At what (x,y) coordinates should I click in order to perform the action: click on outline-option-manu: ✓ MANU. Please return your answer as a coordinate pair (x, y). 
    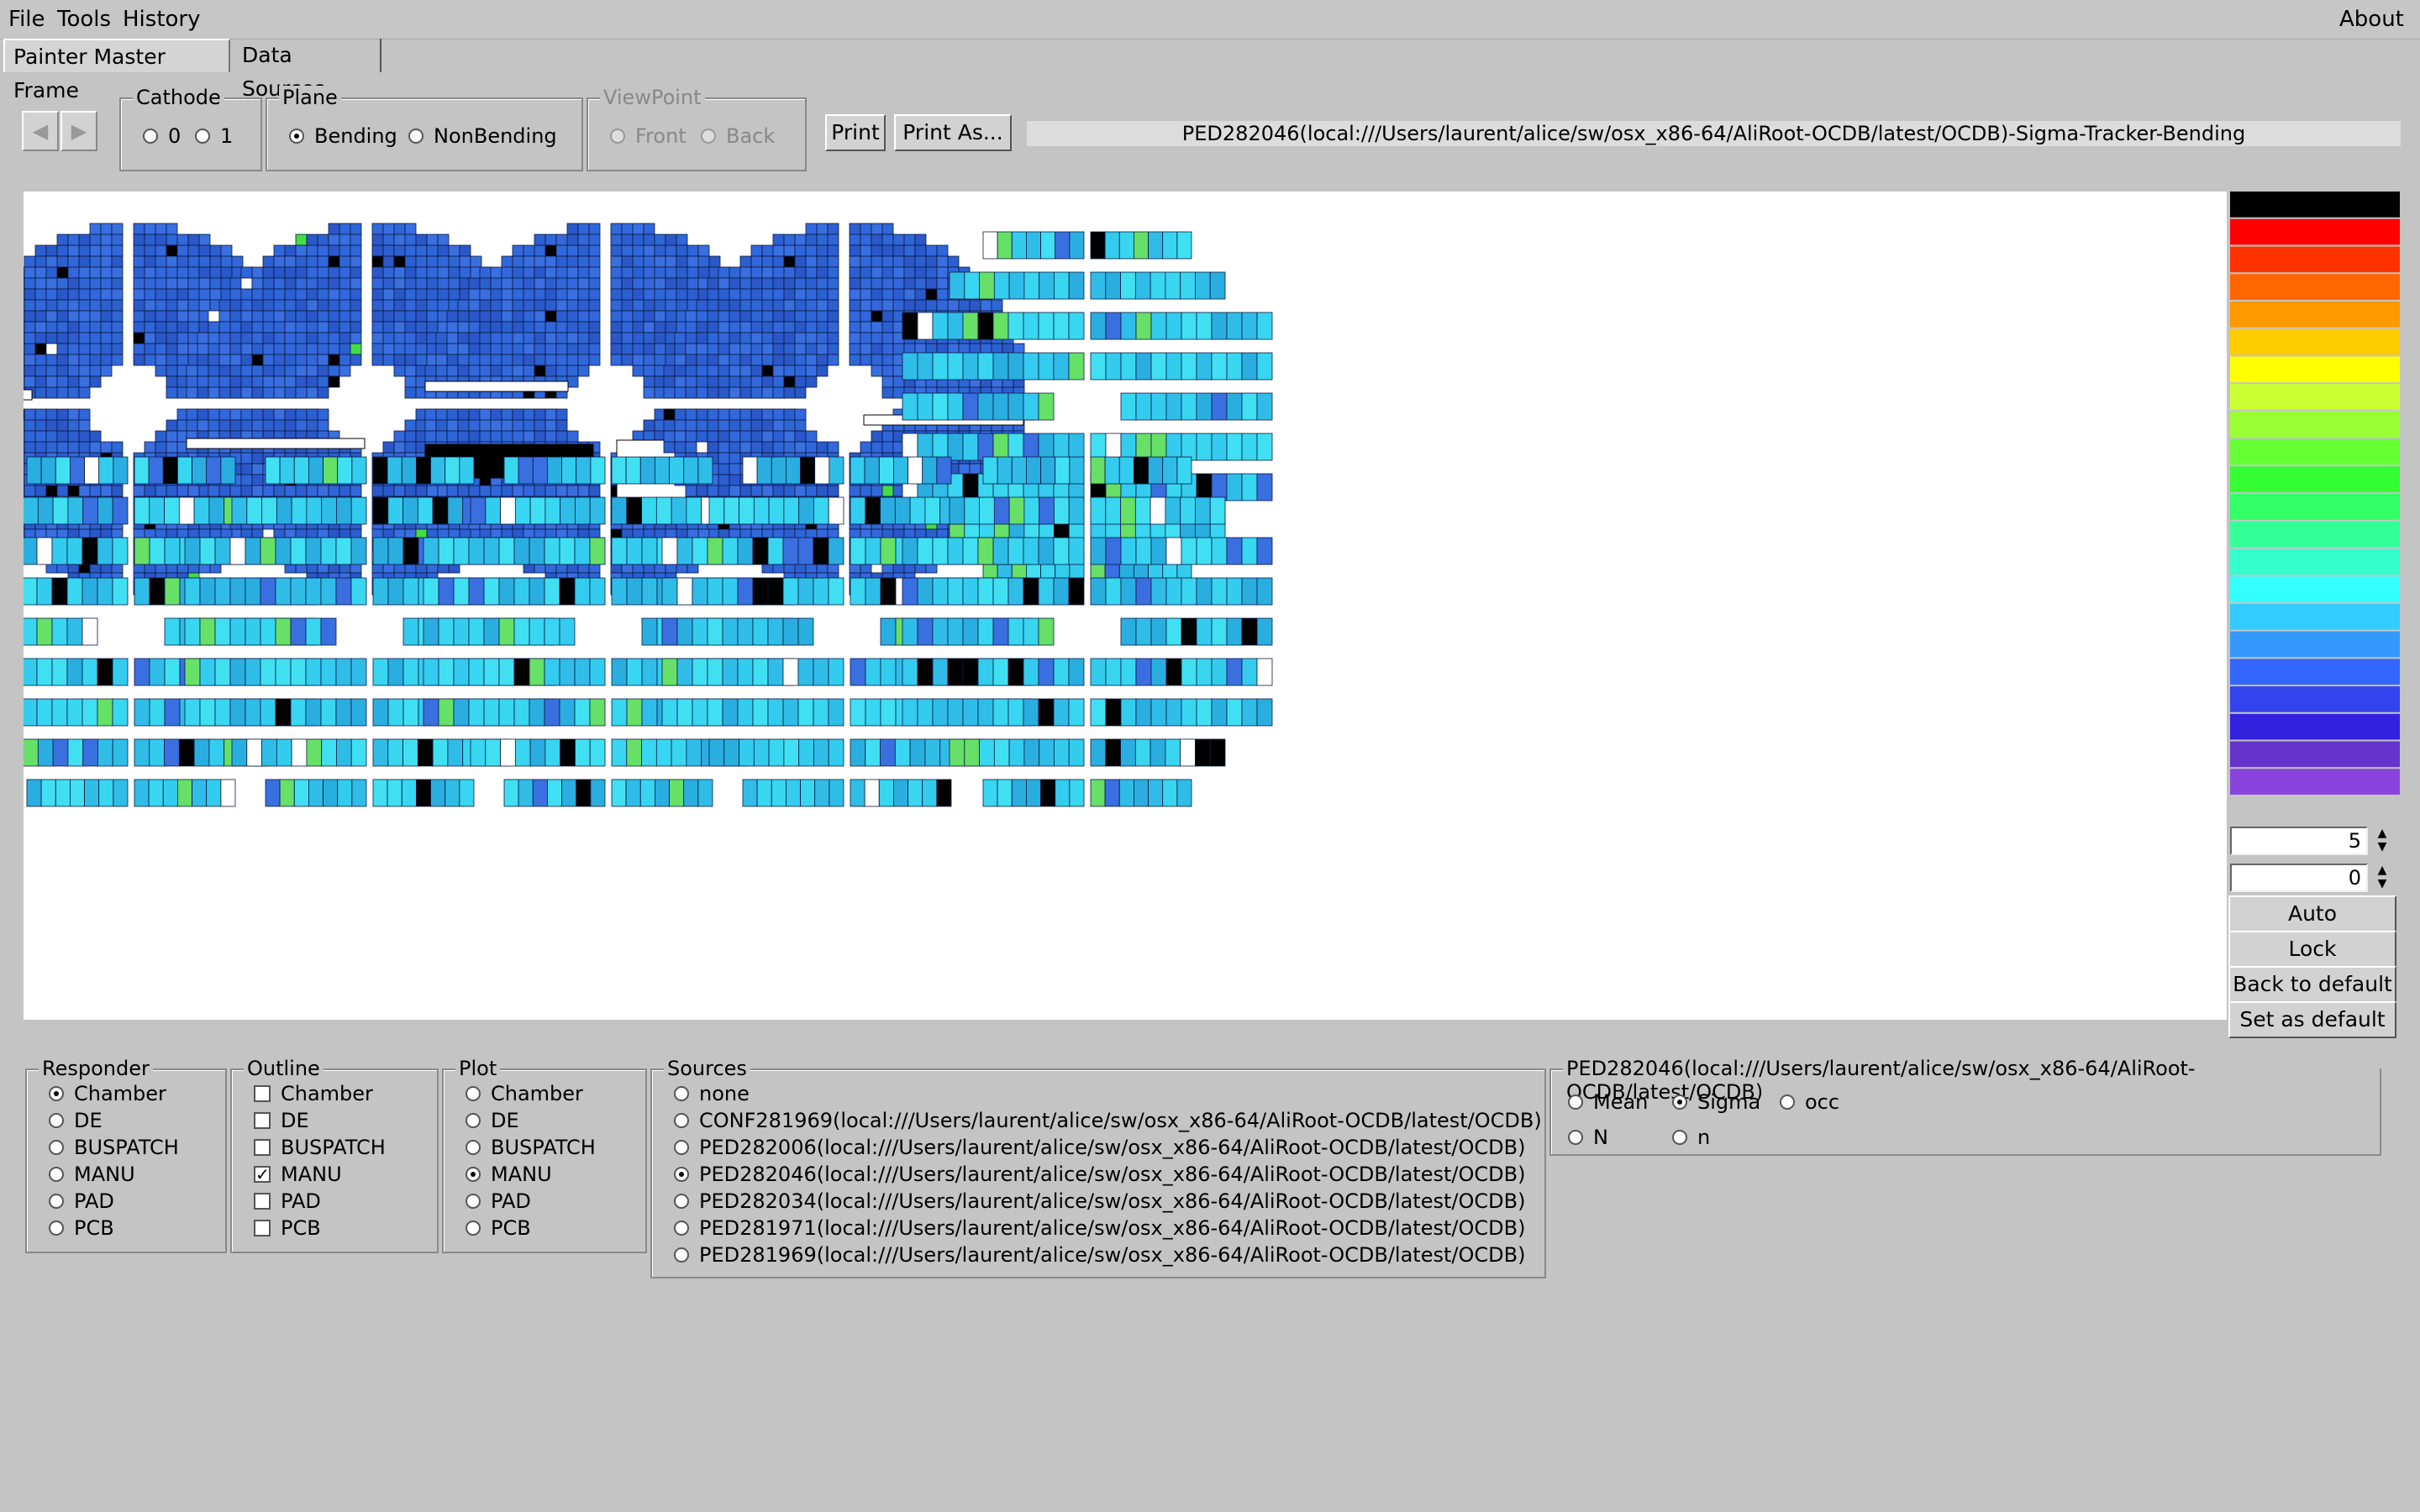
    Looking at the image, I should click on (298, 1174).